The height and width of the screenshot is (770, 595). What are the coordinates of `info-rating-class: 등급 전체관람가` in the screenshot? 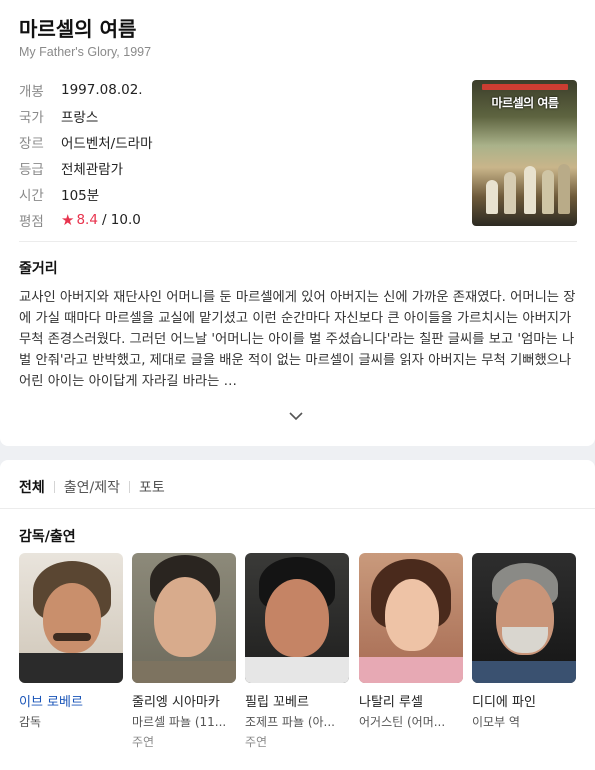 It's located at (71, 168).